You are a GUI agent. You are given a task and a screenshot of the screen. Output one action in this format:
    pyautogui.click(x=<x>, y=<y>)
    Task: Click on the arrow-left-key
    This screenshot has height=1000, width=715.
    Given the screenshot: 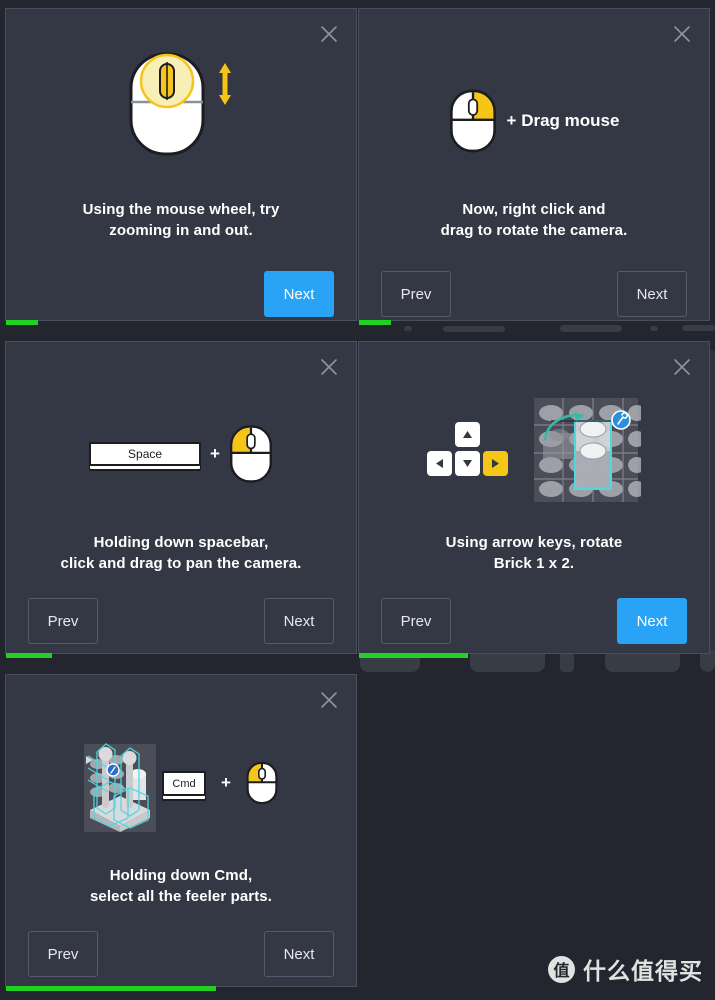 What is the action you would take?
    pyautogui.click(x=439, y=463)
    